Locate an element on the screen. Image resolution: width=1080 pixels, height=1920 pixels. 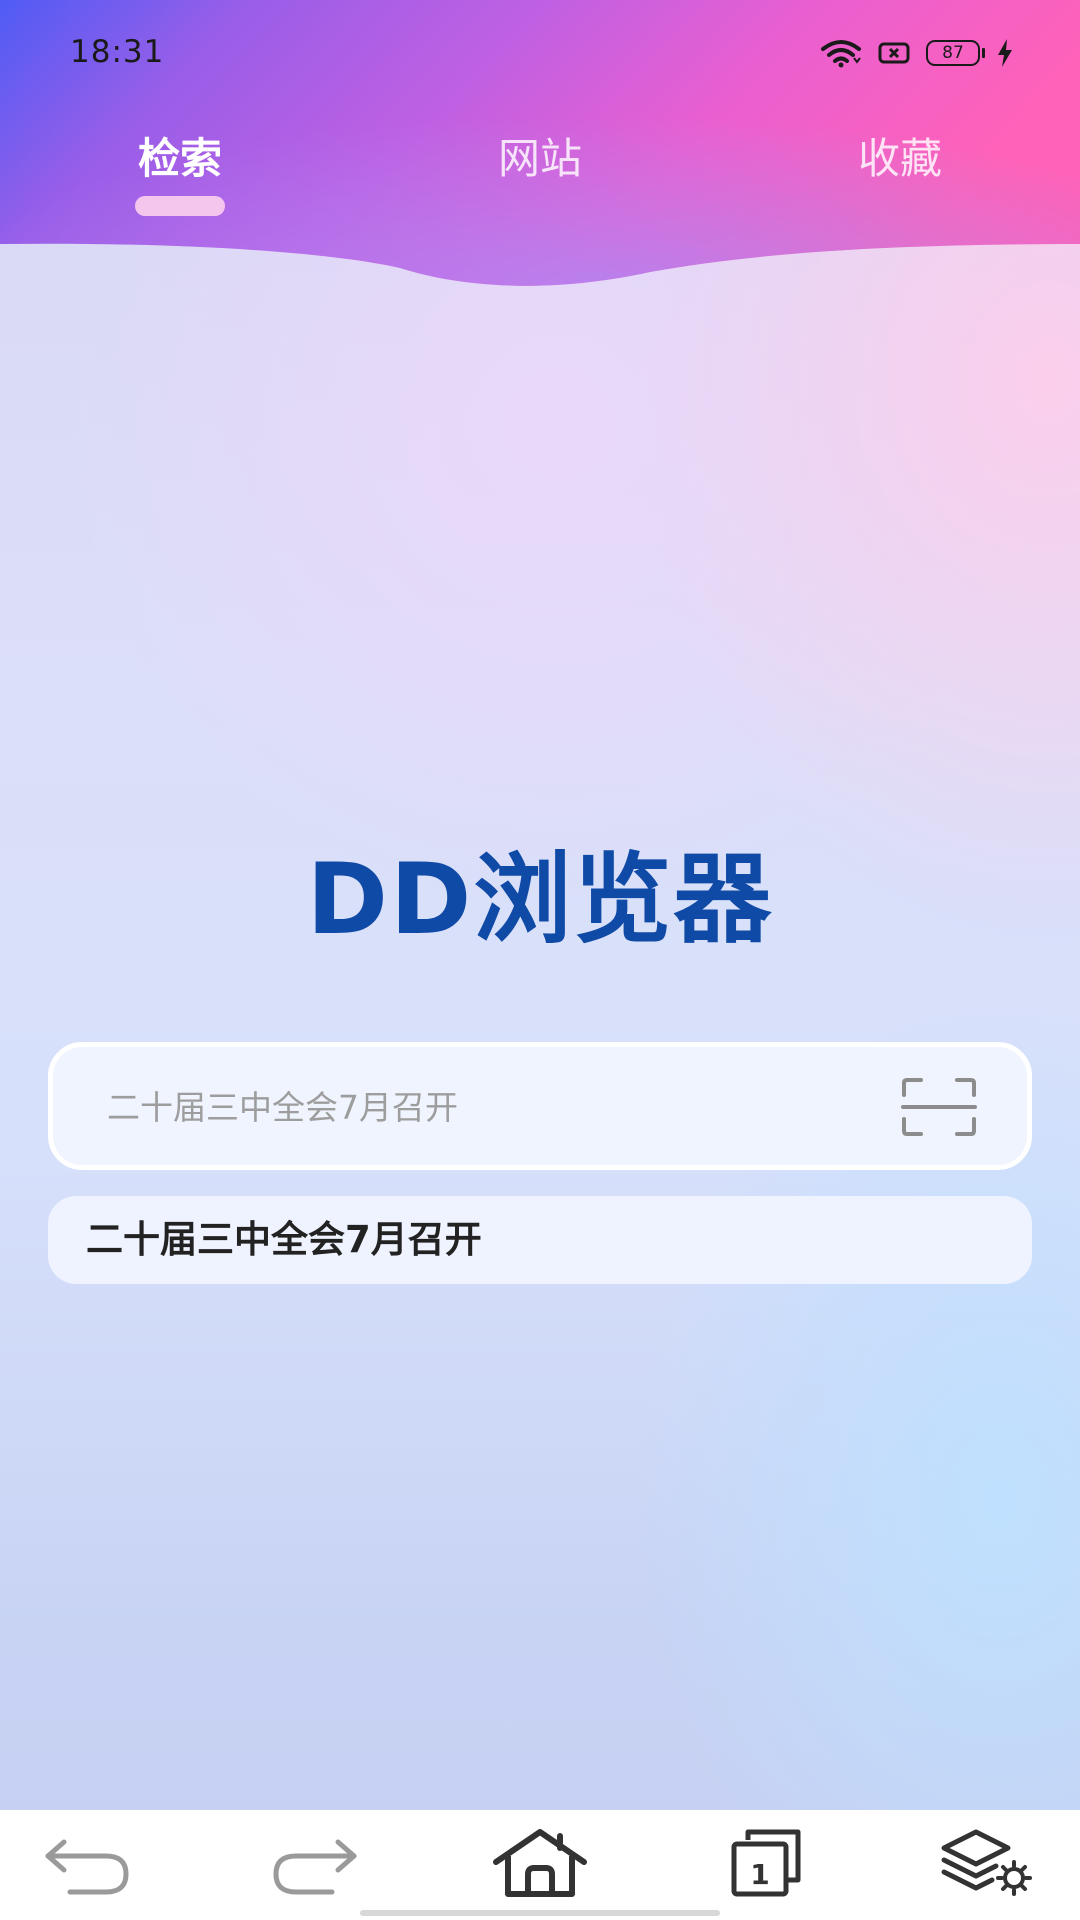
tab-favorites-label: 收藏 is located at coordinates (899, 158).